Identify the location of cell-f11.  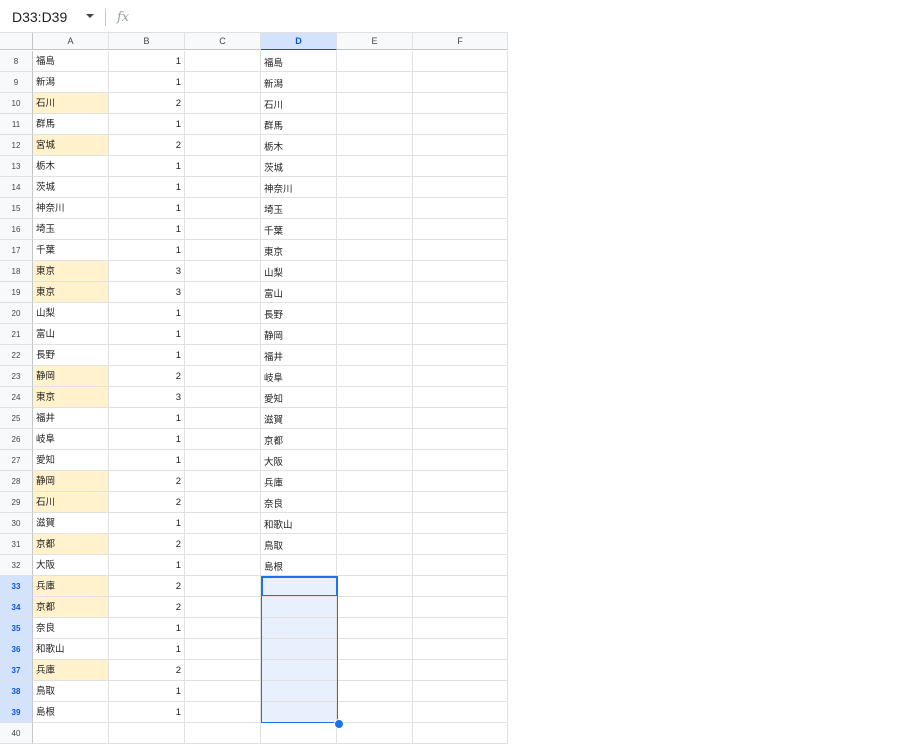
(460, 124).